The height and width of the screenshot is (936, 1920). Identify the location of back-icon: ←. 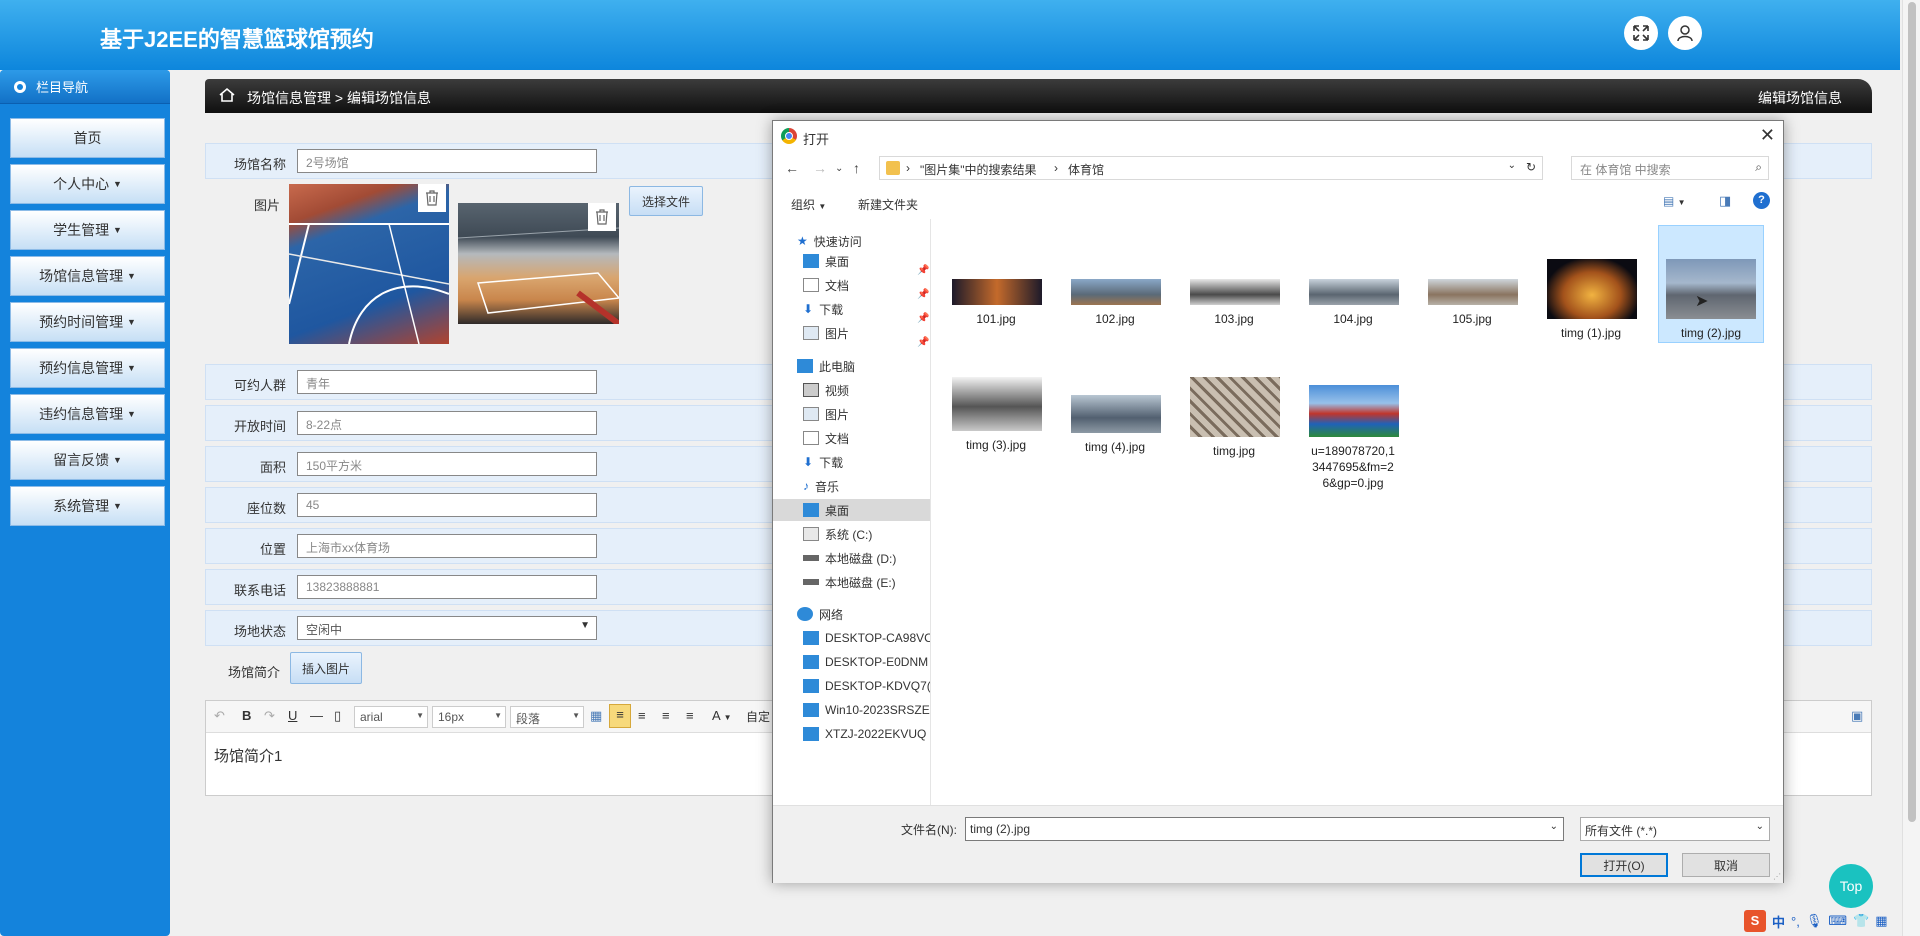
(792, 168).